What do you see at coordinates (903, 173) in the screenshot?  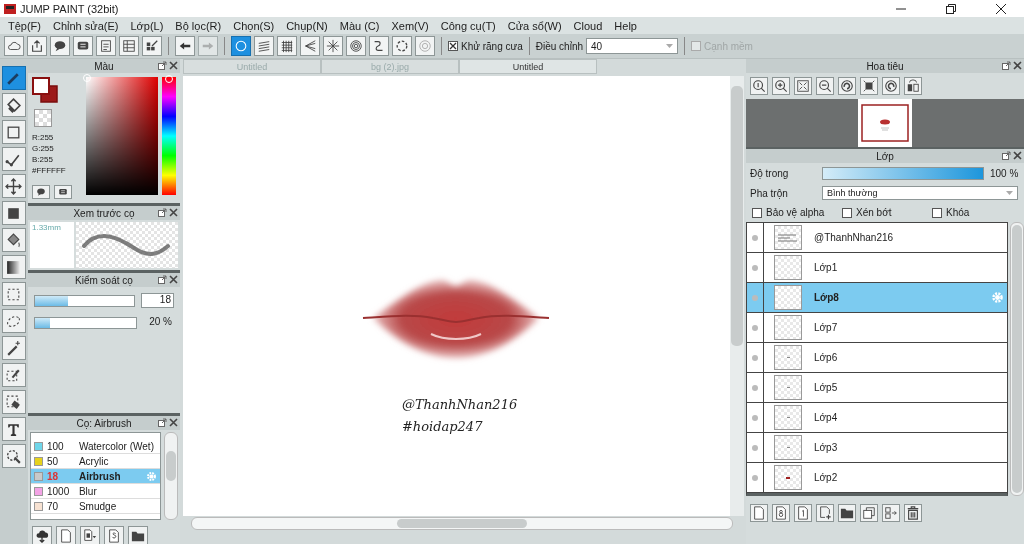 I see `opacity-slider` at bounding box center [903, 173].